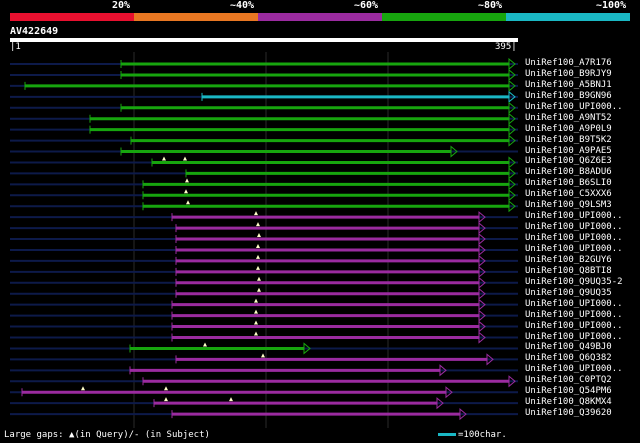 Image resolution: width=640 pixels, height=443 pixels. I want to click on hit-label: UniRef100_Q54PM6, so click(568, 391).